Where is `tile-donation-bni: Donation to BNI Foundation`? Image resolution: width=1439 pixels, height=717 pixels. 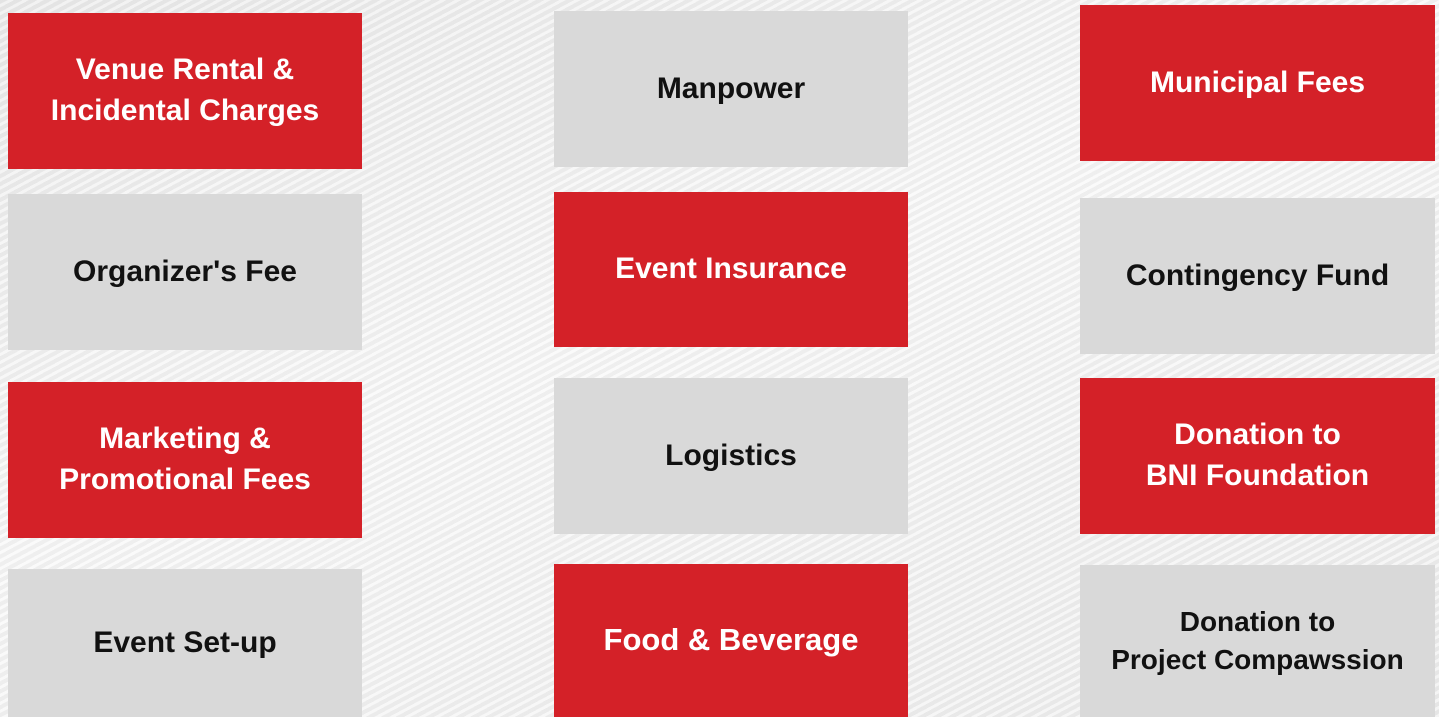 tile-donation-bni: Donation to BNI Foundation is located at coordinates (1257, 456).